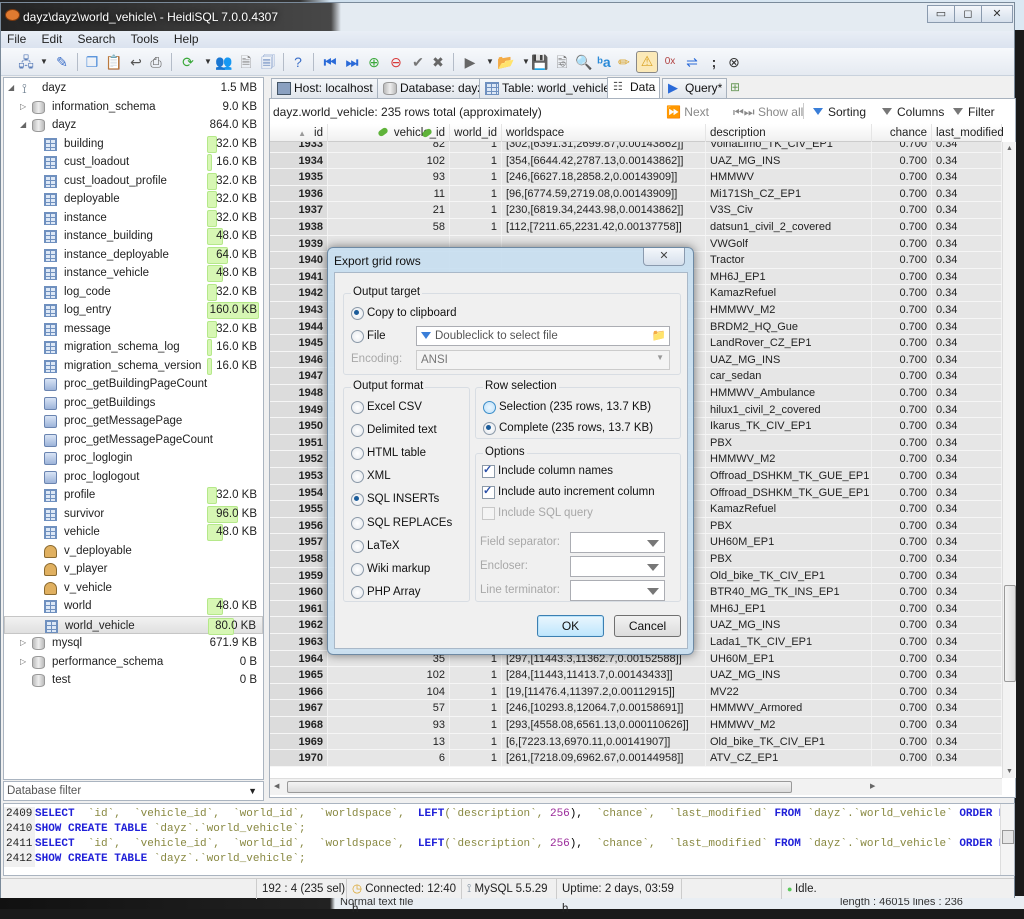 The image size is (1024, 919). I want to click on cell-id: 1935, so click(299, 177).